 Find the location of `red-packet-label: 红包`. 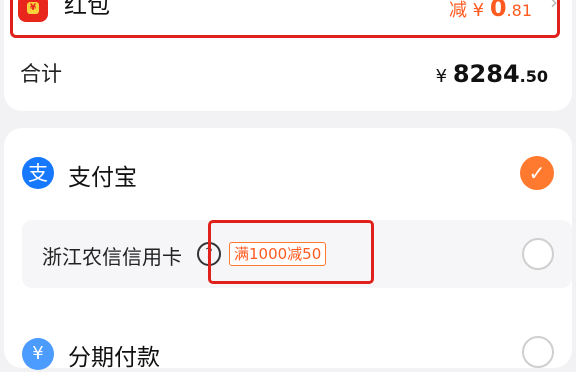

red-packet-label: 红包 is located at coordinates (87, 9).